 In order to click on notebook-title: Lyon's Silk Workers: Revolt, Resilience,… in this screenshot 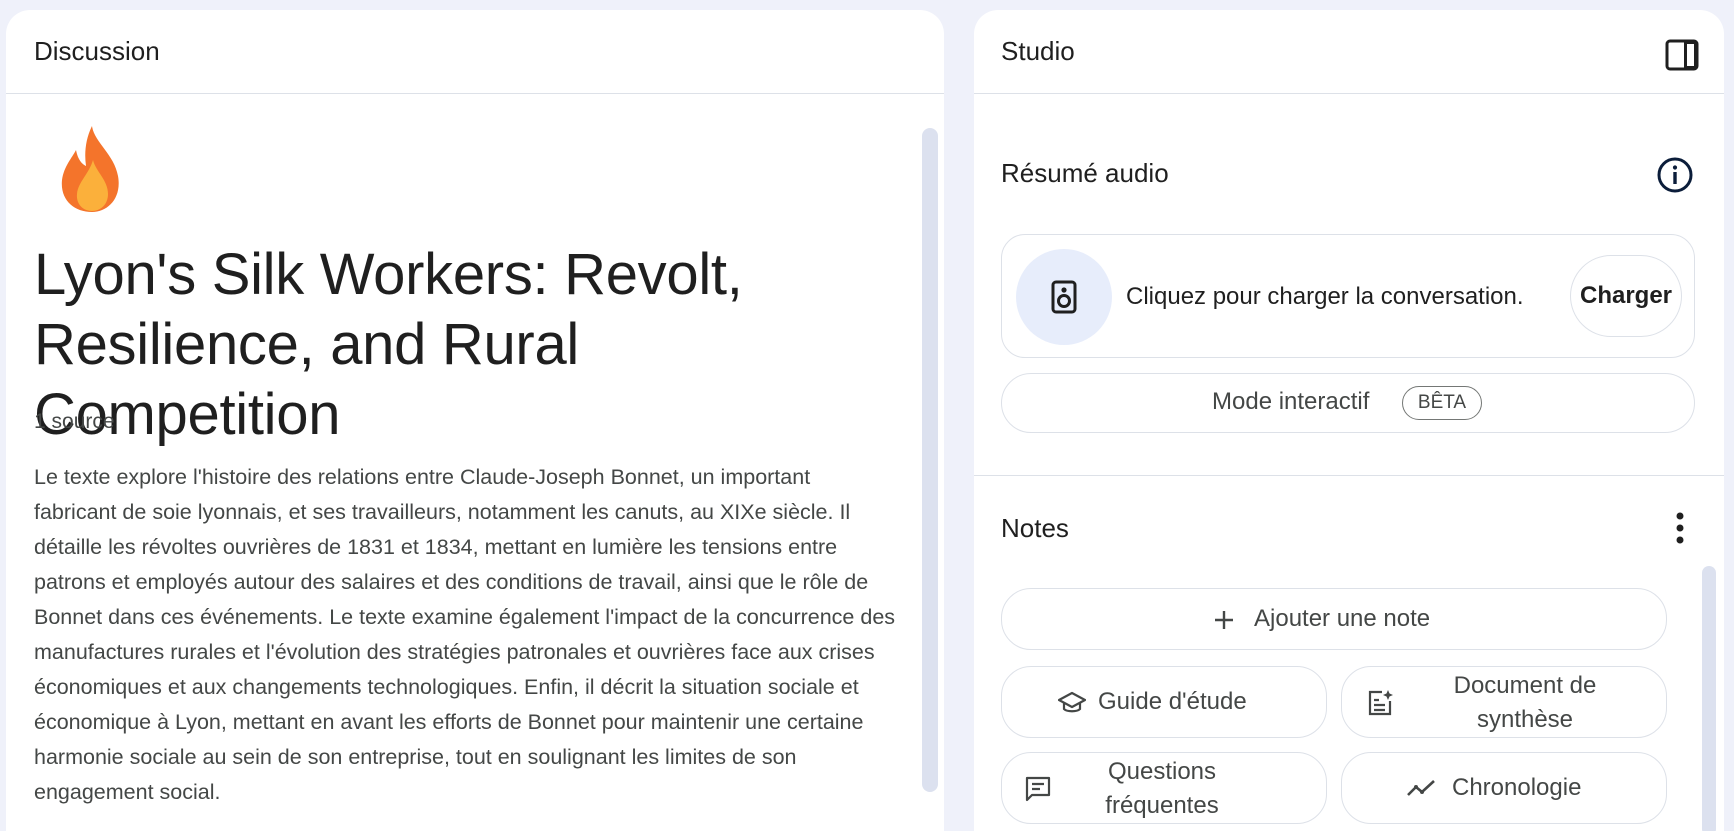, I will do `click(388, 344)`.